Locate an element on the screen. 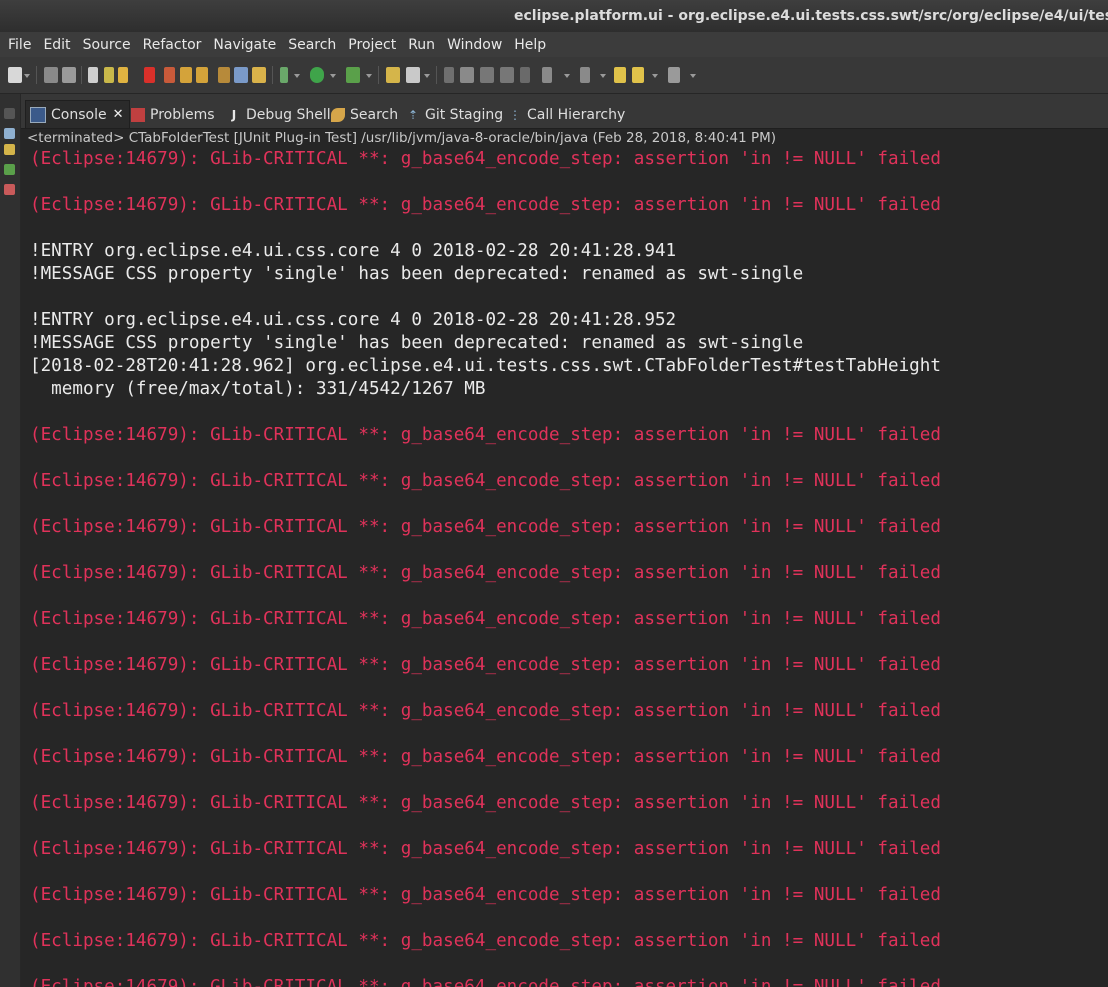 The width and height of the screenshot is (1108, 987). disconnect-icon is located at coordinates (169, 75).